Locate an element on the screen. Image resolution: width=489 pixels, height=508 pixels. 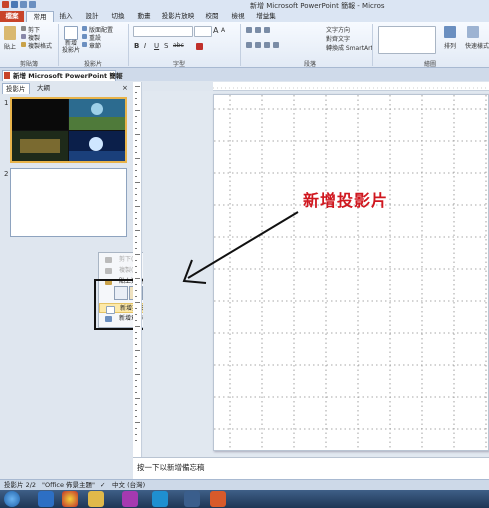
arrange-icon is located at coordinates (450, 32).